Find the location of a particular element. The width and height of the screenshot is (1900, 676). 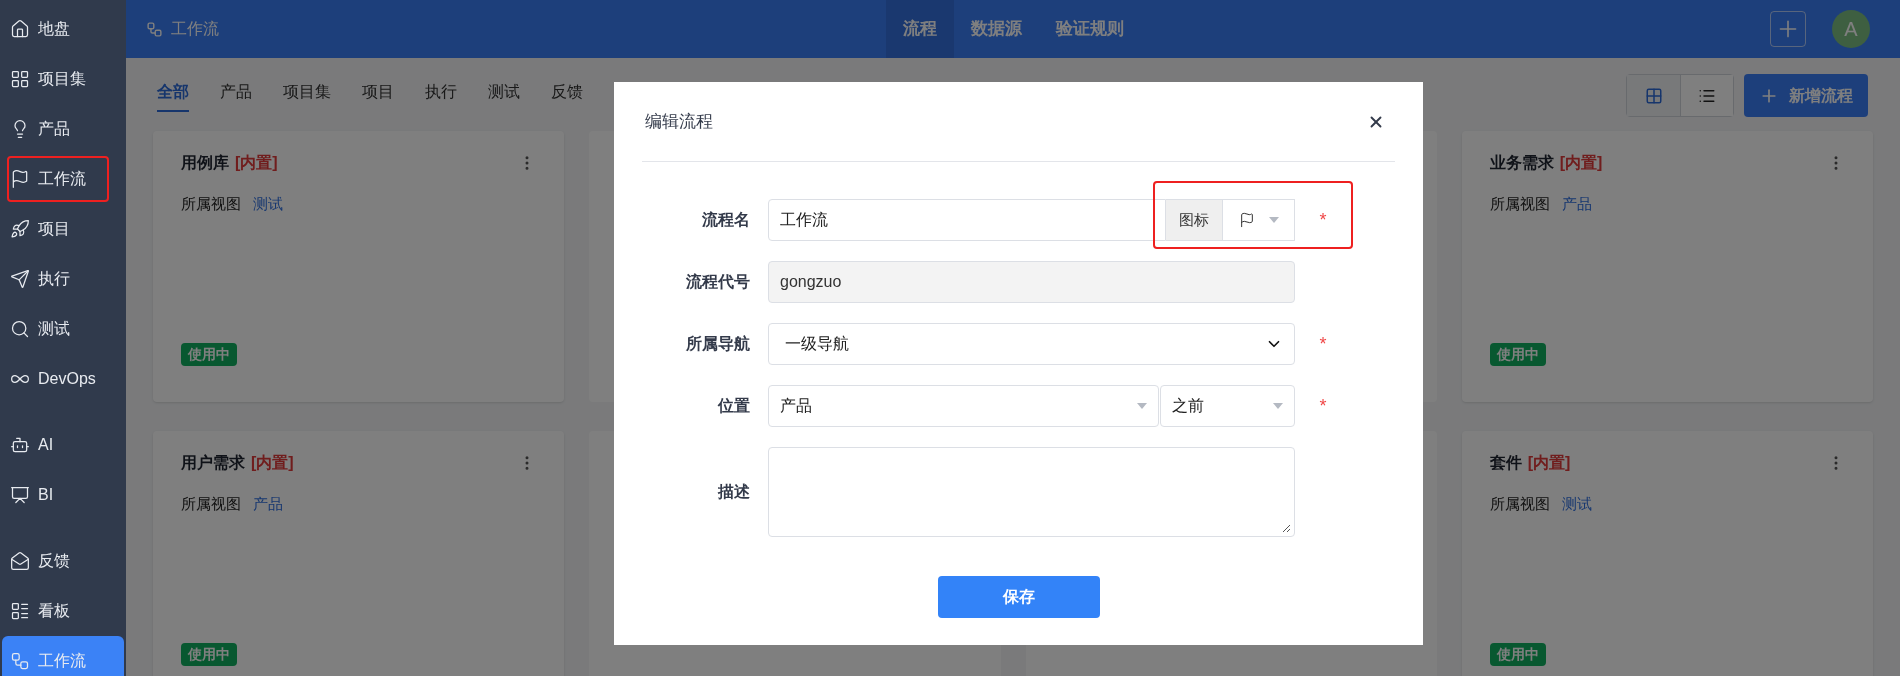

card-title: 业务需求 is located at coordinates (1521, 163).